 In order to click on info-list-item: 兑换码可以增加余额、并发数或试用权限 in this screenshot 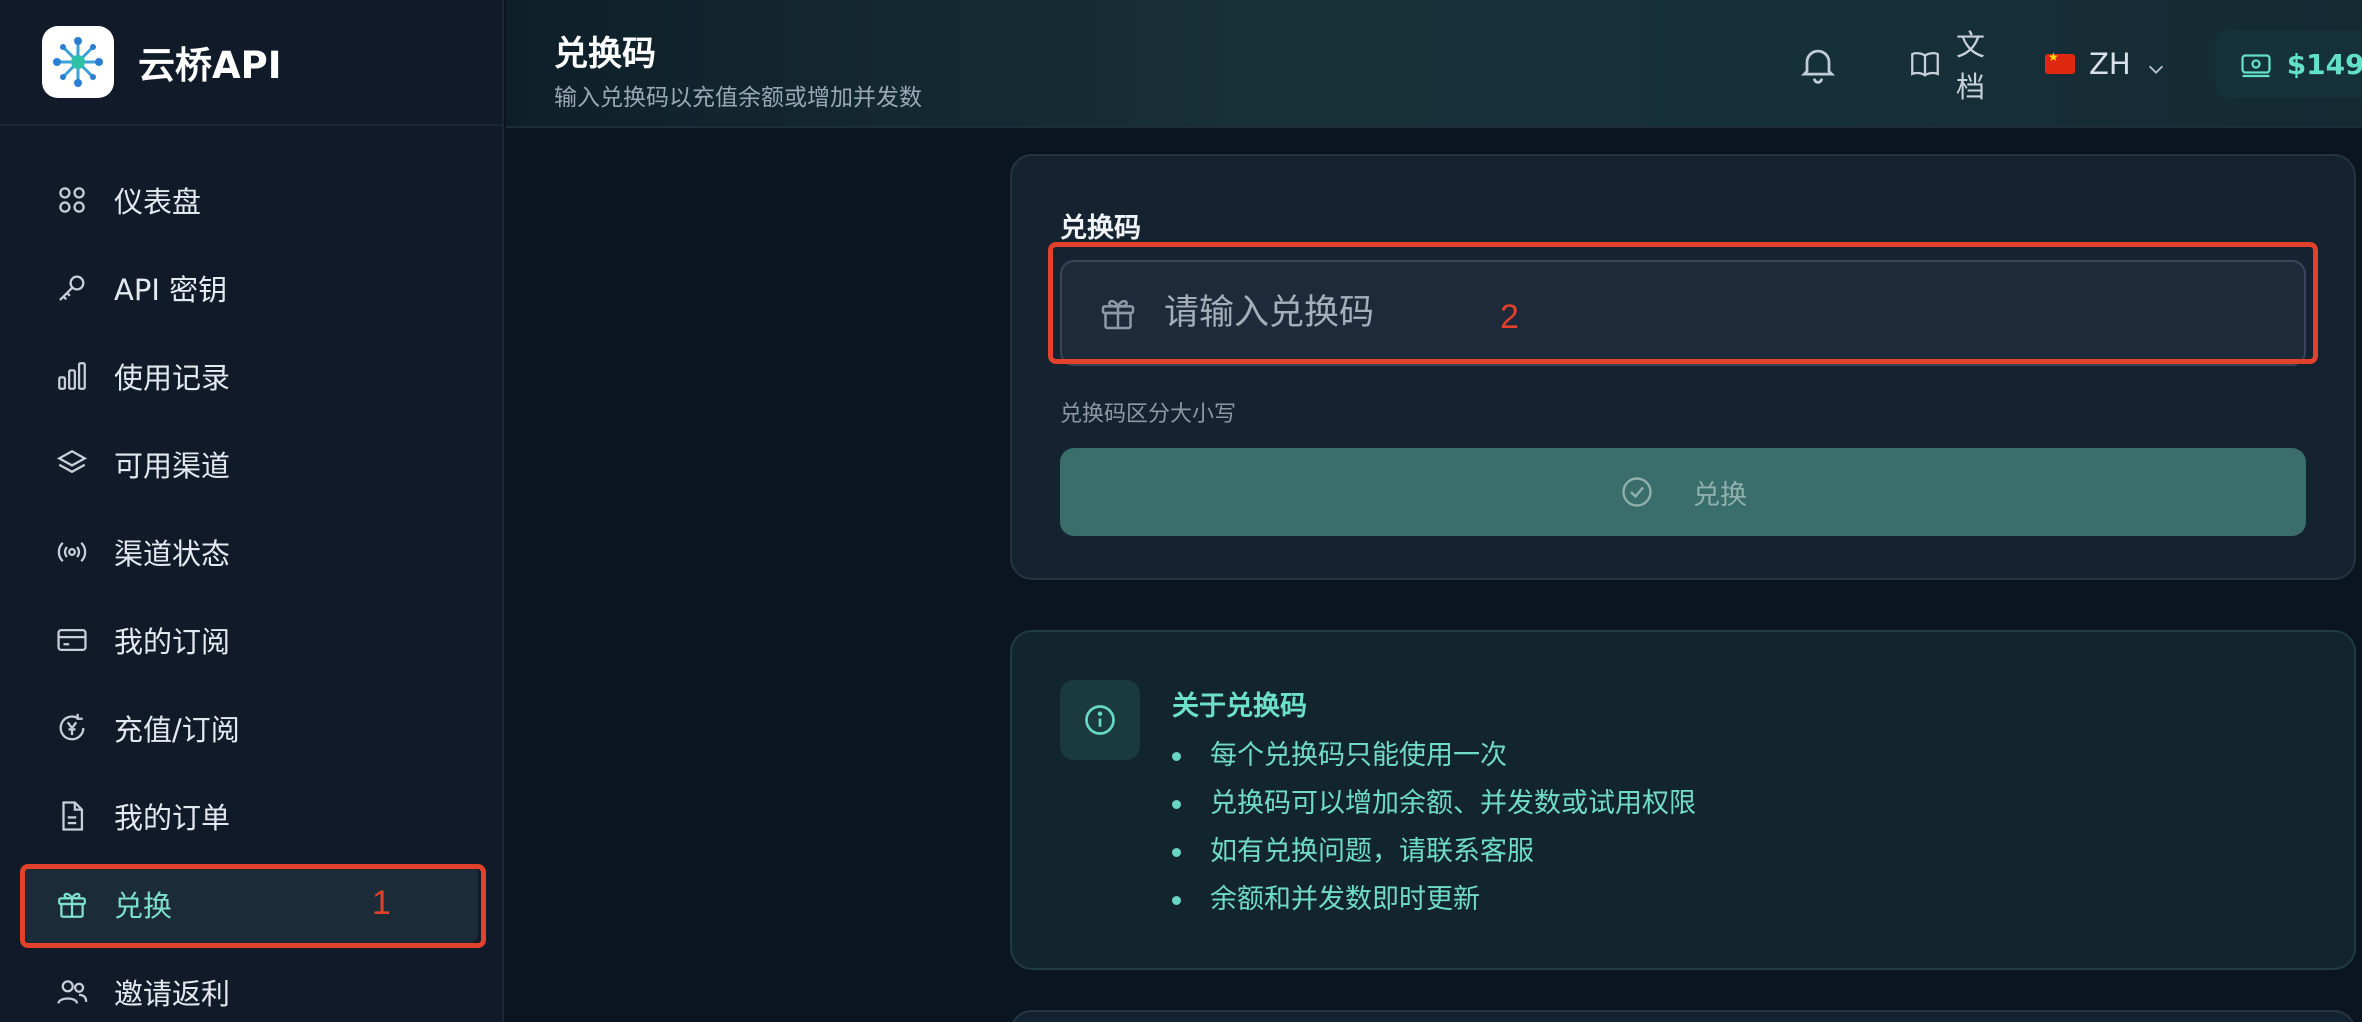, I will do `click(1434, 804)`.